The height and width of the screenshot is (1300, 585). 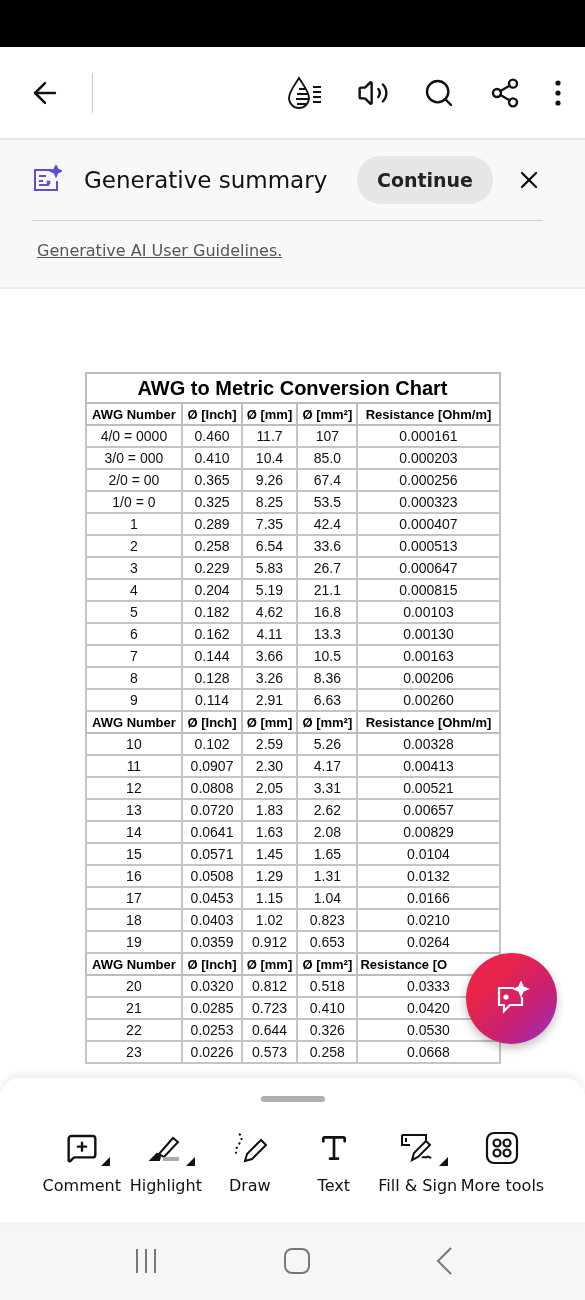 I want to click on table-cell: 0.0453, so click(x=212, y=898).